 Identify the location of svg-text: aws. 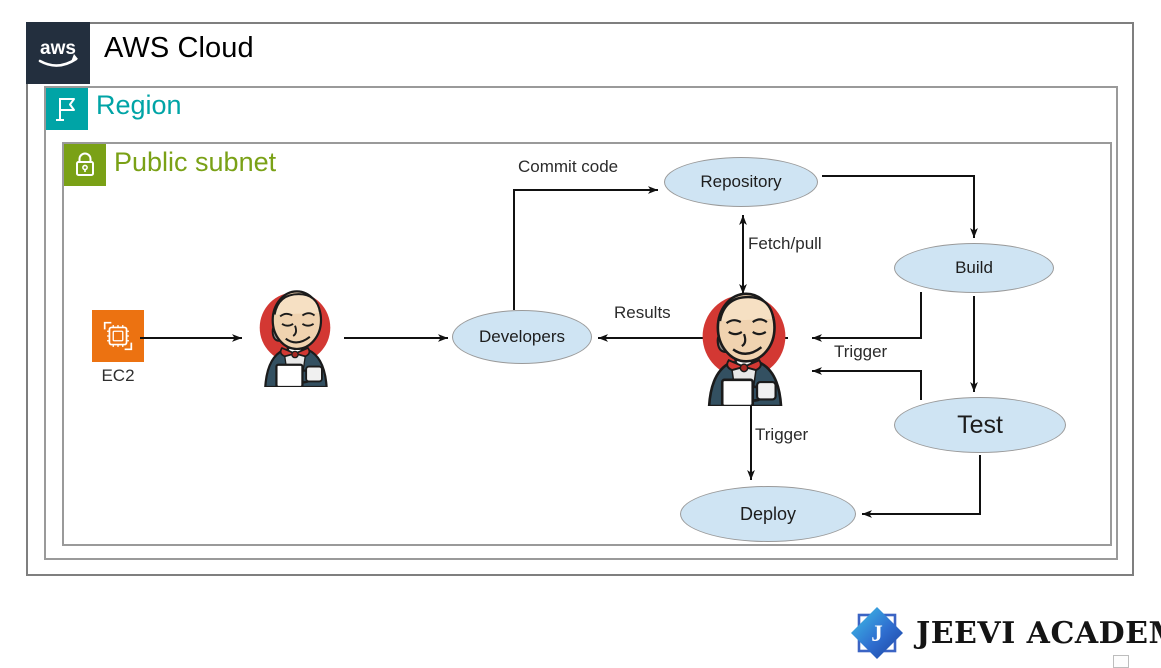
(58, 48).